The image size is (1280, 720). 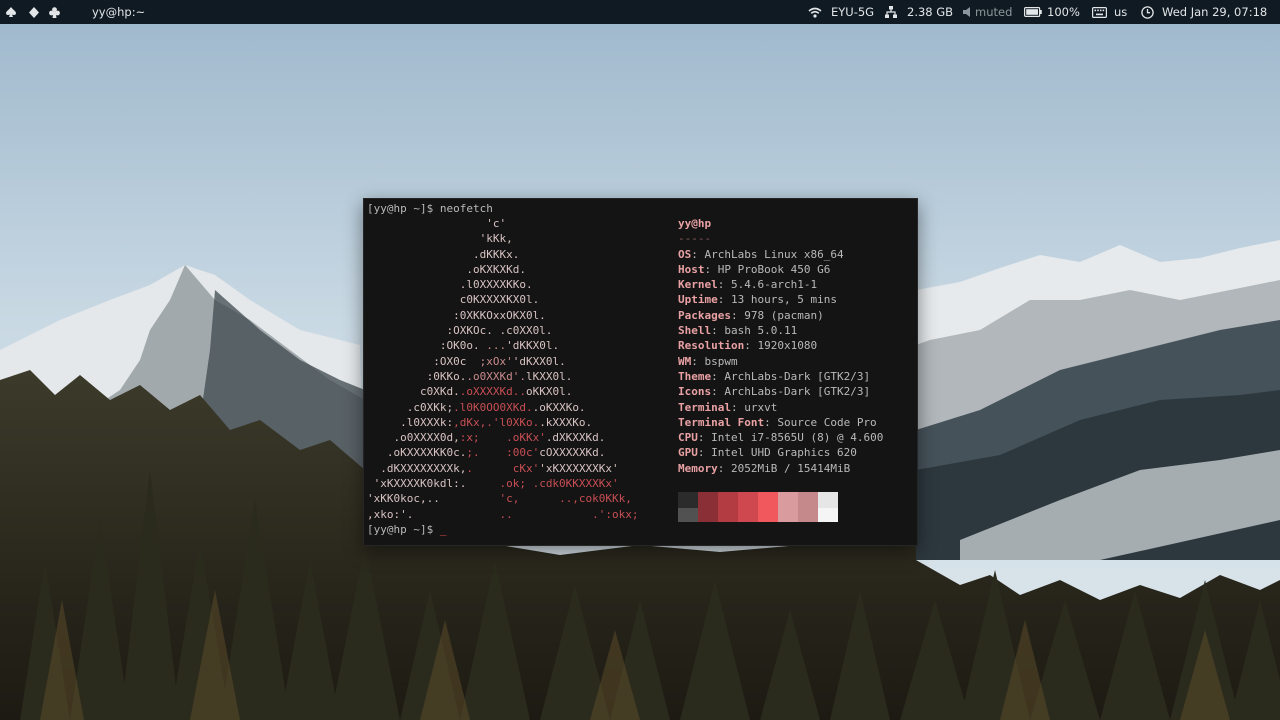 What do you see at coordinates (698, 285) in the screenshot?
I see `info-key: Kernel` at bounding box center [698, 285].